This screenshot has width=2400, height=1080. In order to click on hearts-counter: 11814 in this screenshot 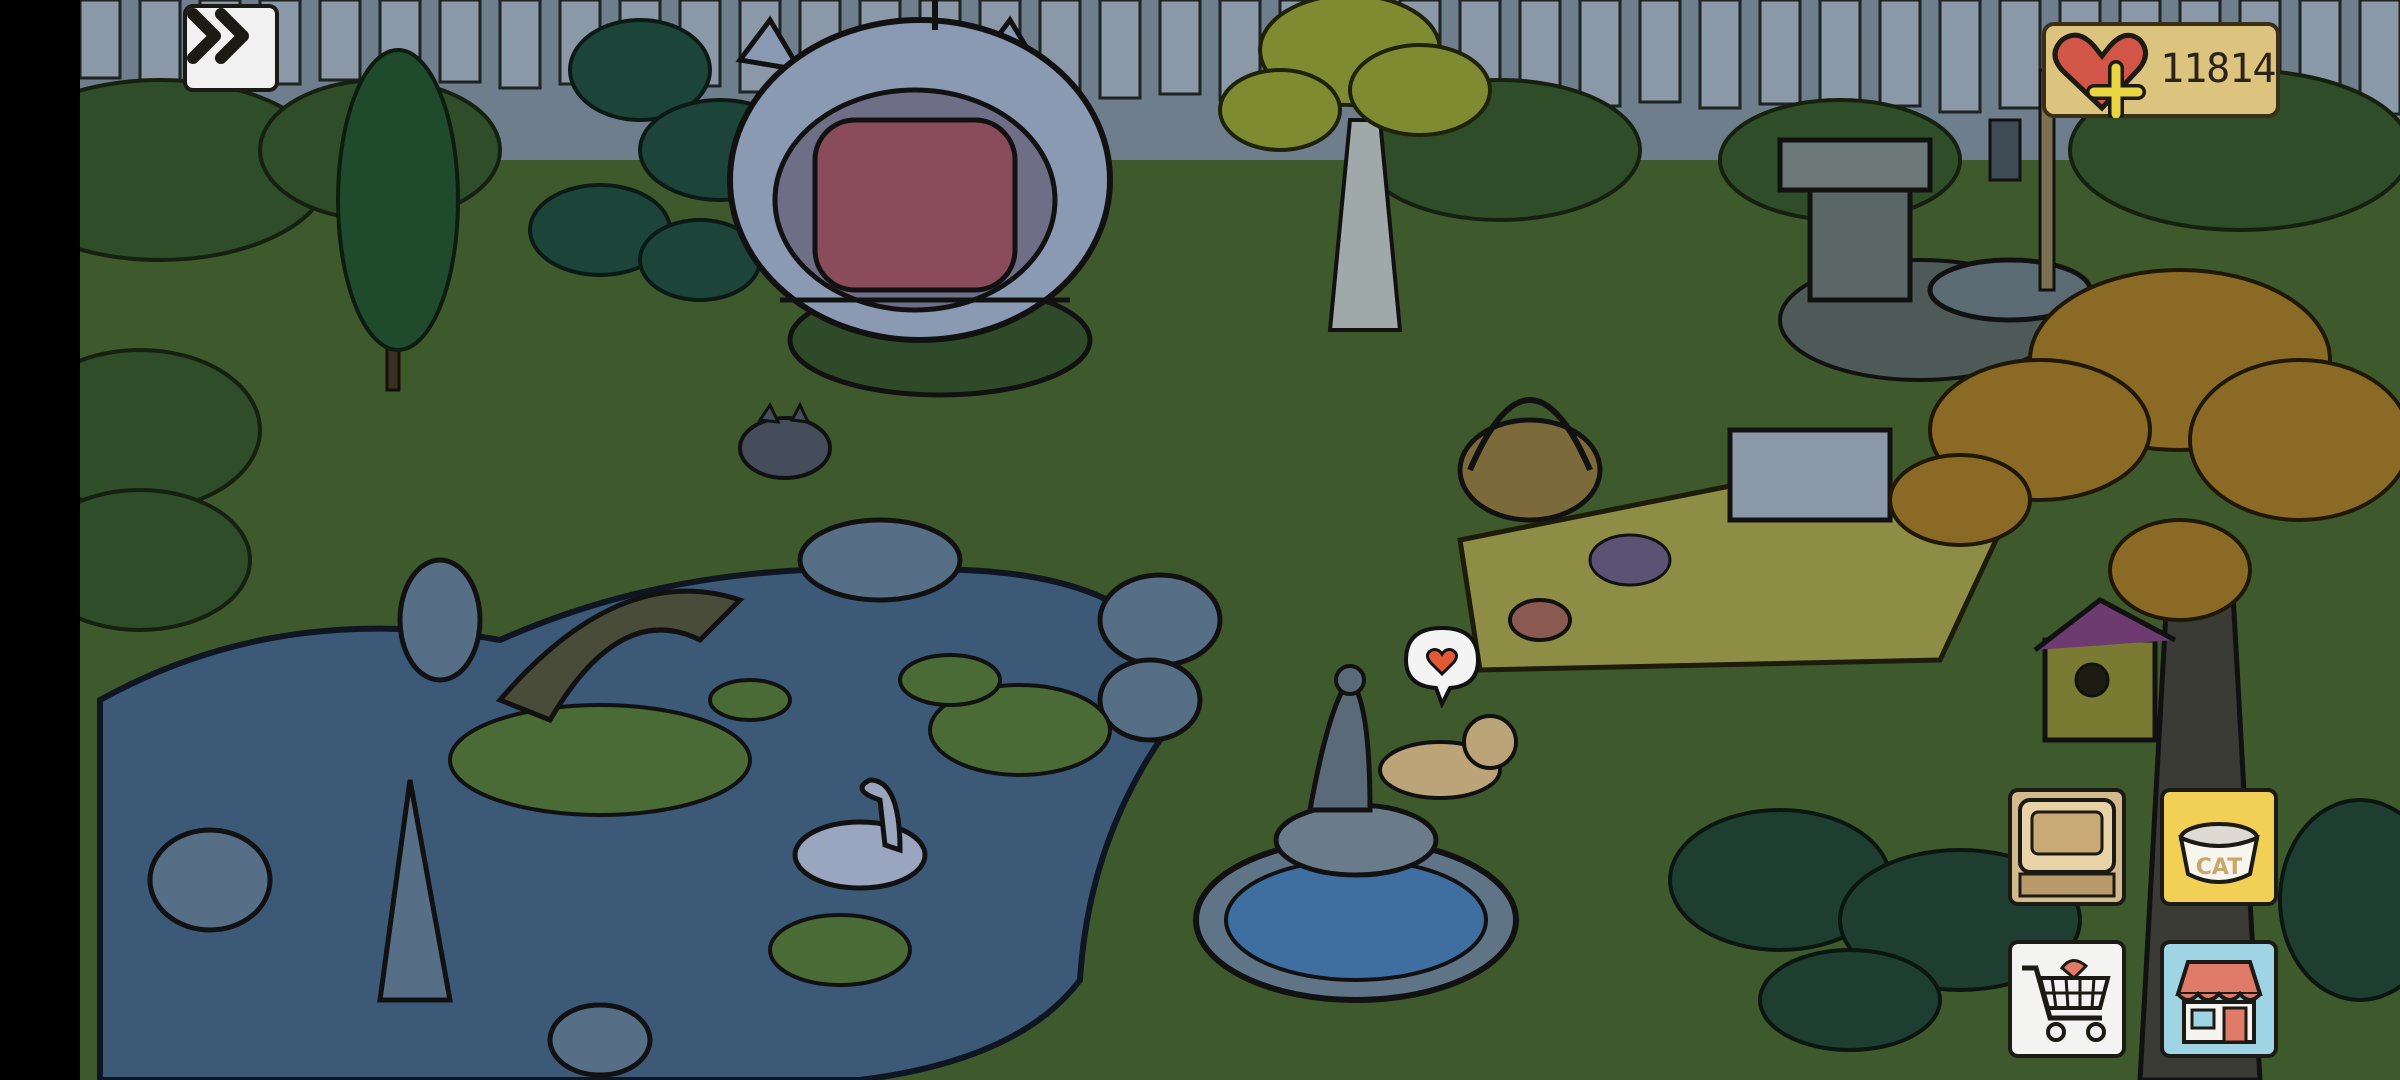, I will do `click(2161, 70)`.